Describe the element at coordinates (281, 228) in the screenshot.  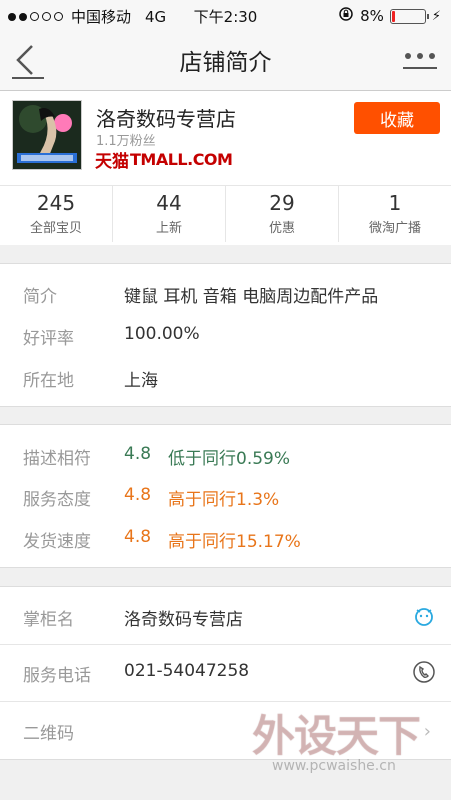
I see `stat-label: 优惠` at that location.